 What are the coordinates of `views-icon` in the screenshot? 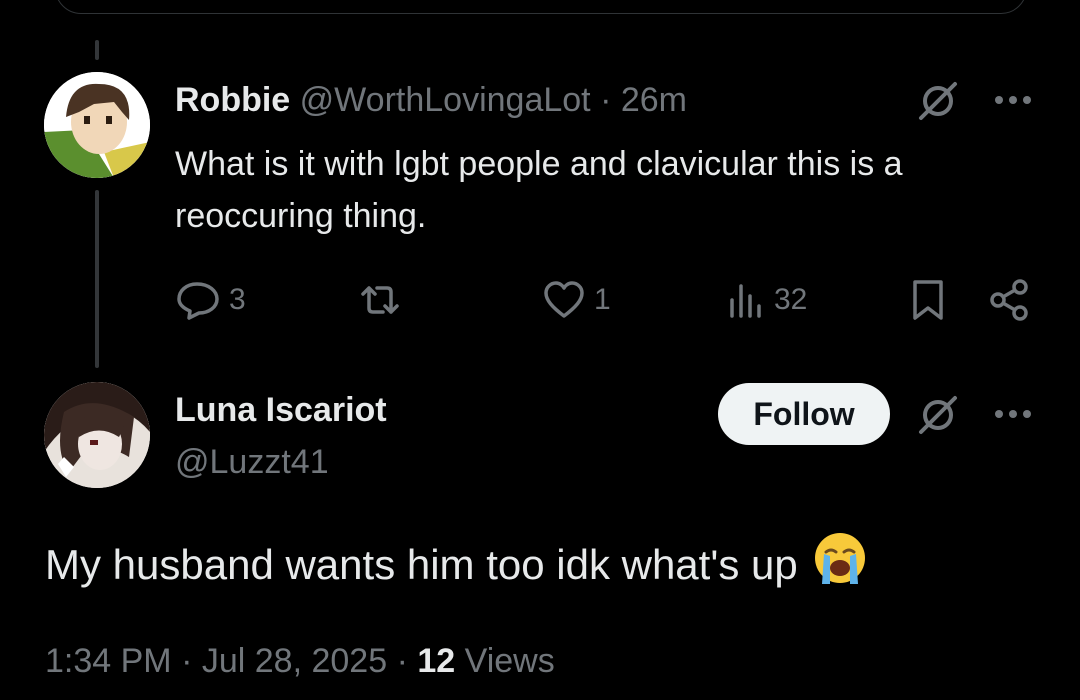 It's located at (746, 300).